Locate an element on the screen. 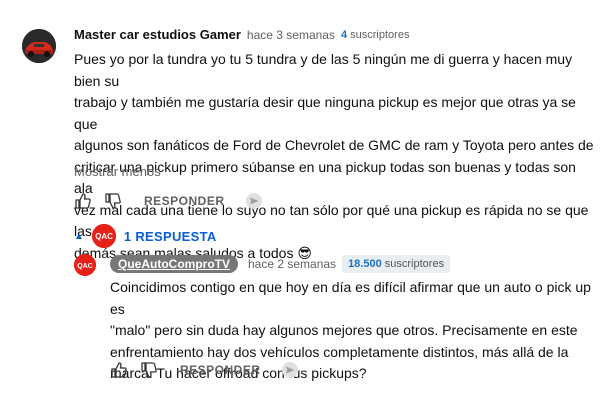 The width and height of the screenshot is (600, 400). car-avatar-icon is located at coordinates (39, 46).